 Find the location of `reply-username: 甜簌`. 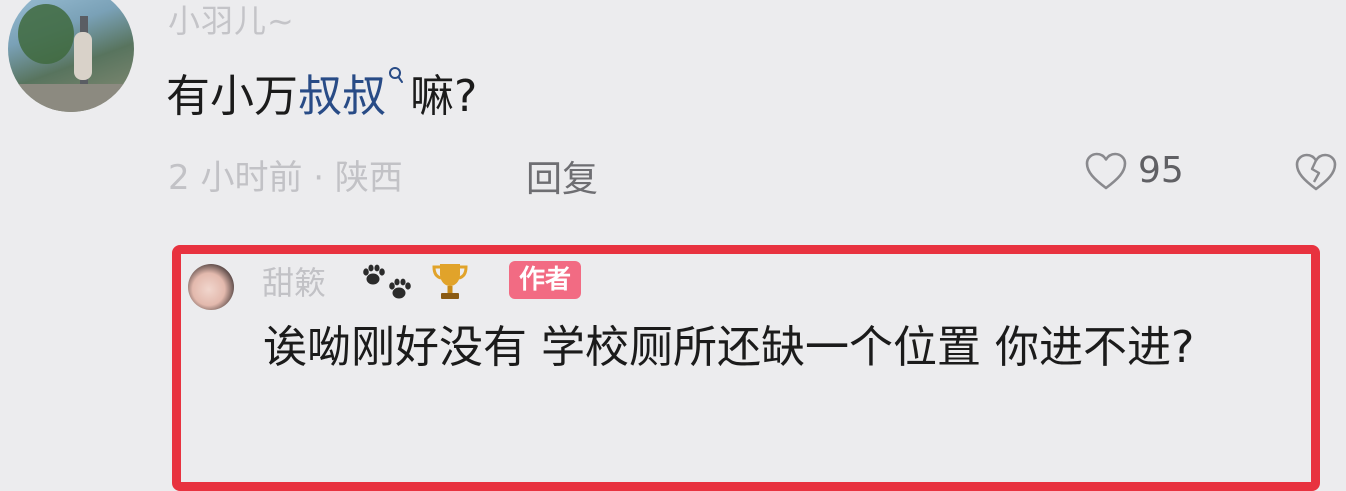

reply-username: 甜簌 is located at coordinates (294, 281).